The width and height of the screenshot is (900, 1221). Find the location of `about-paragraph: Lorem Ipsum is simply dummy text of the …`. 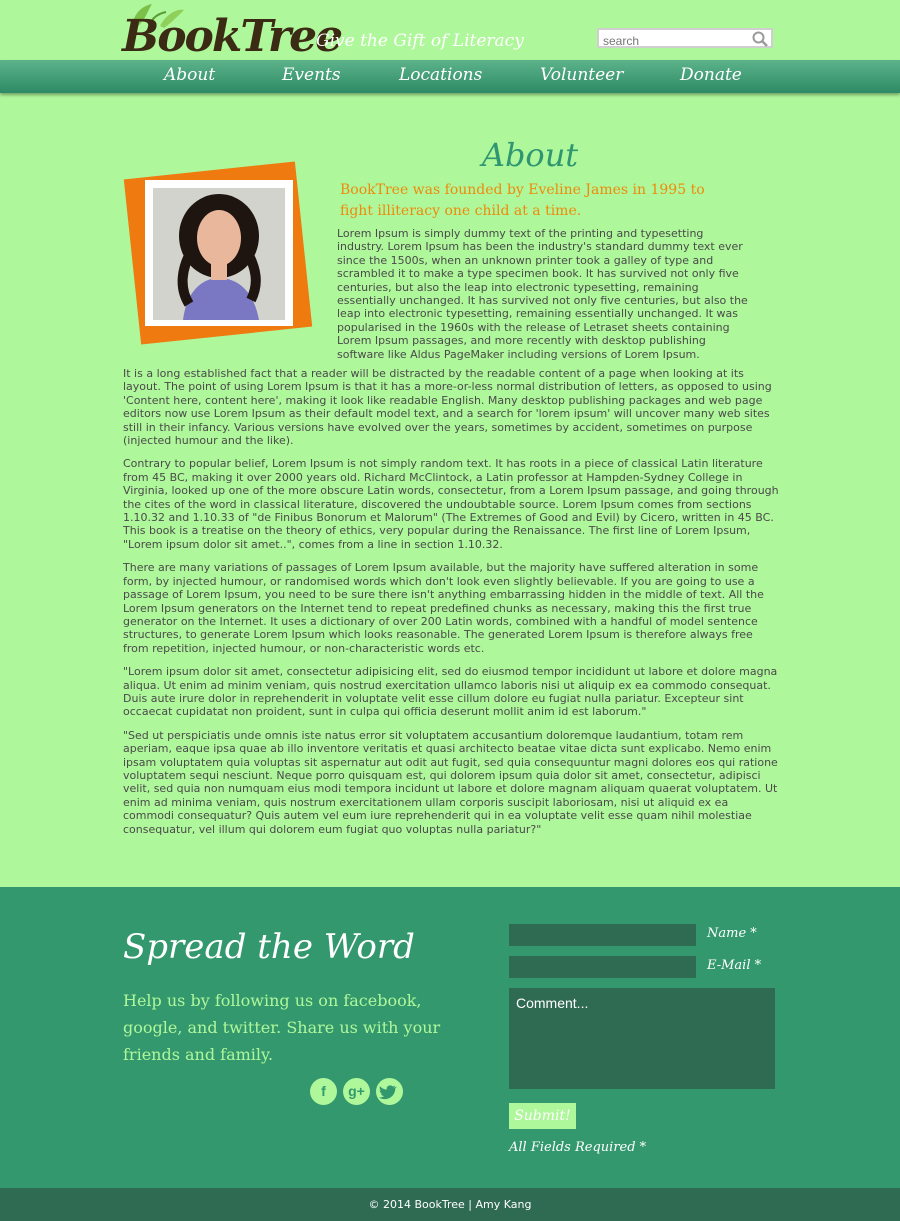

about-paragraph: Lorem Ipsum is simply dummy text of the … is located at coordinates (542, 294).